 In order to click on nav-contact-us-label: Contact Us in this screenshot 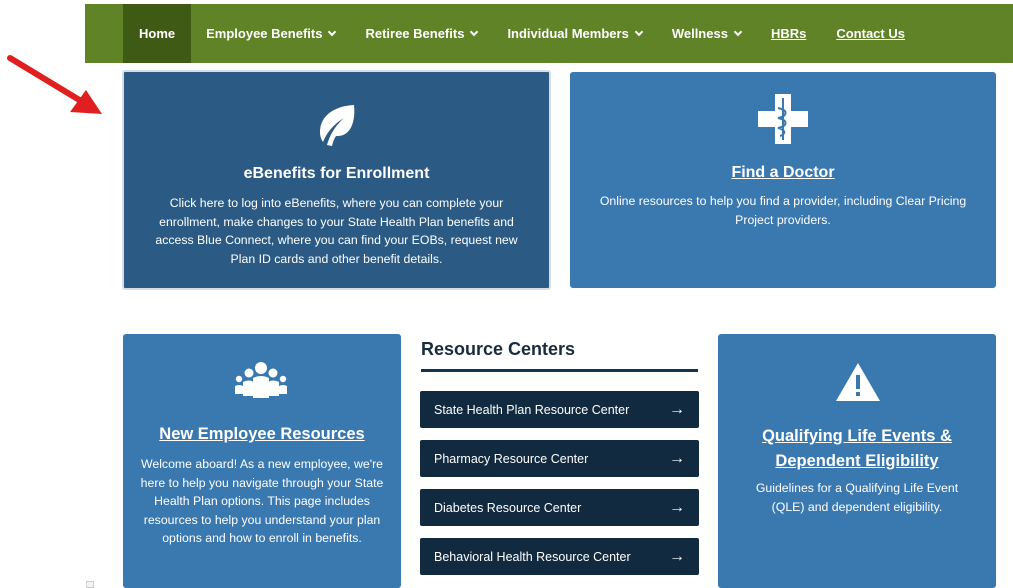, I will do `click(870, 33)`.